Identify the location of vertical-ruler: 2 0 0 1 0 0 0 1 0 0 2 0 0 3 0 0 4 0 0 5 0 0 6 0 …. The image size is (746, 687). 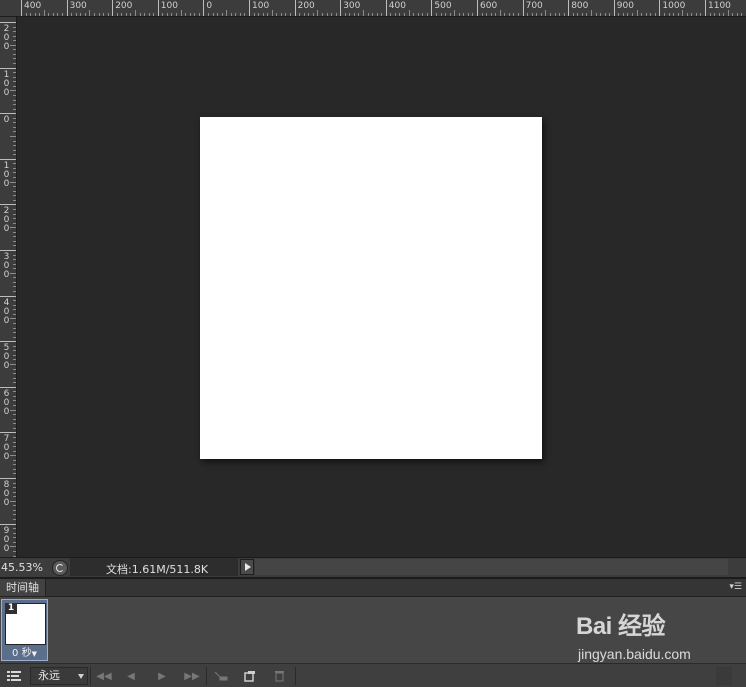
(8, 287).